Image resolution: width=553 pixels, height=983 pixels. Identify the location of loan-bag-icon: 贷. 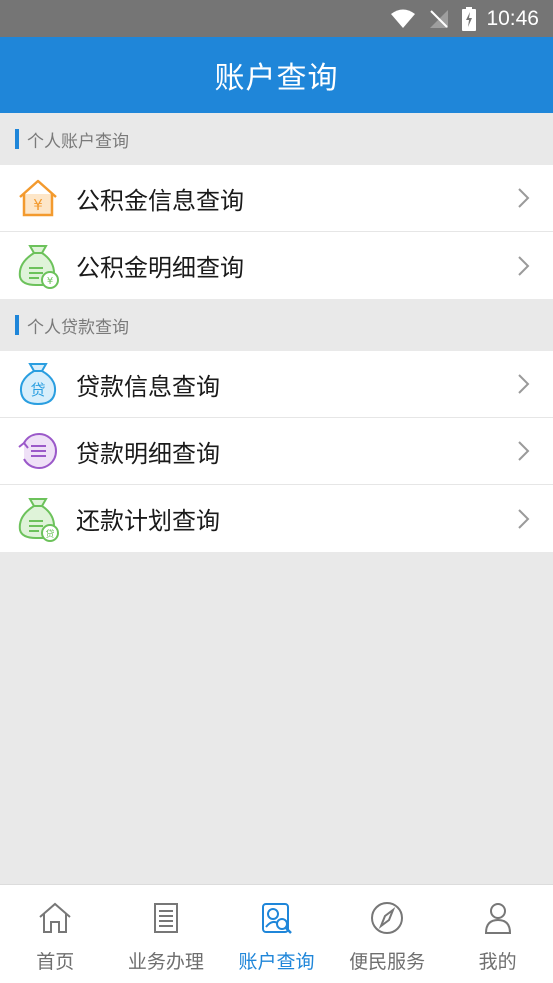
(38, 384).